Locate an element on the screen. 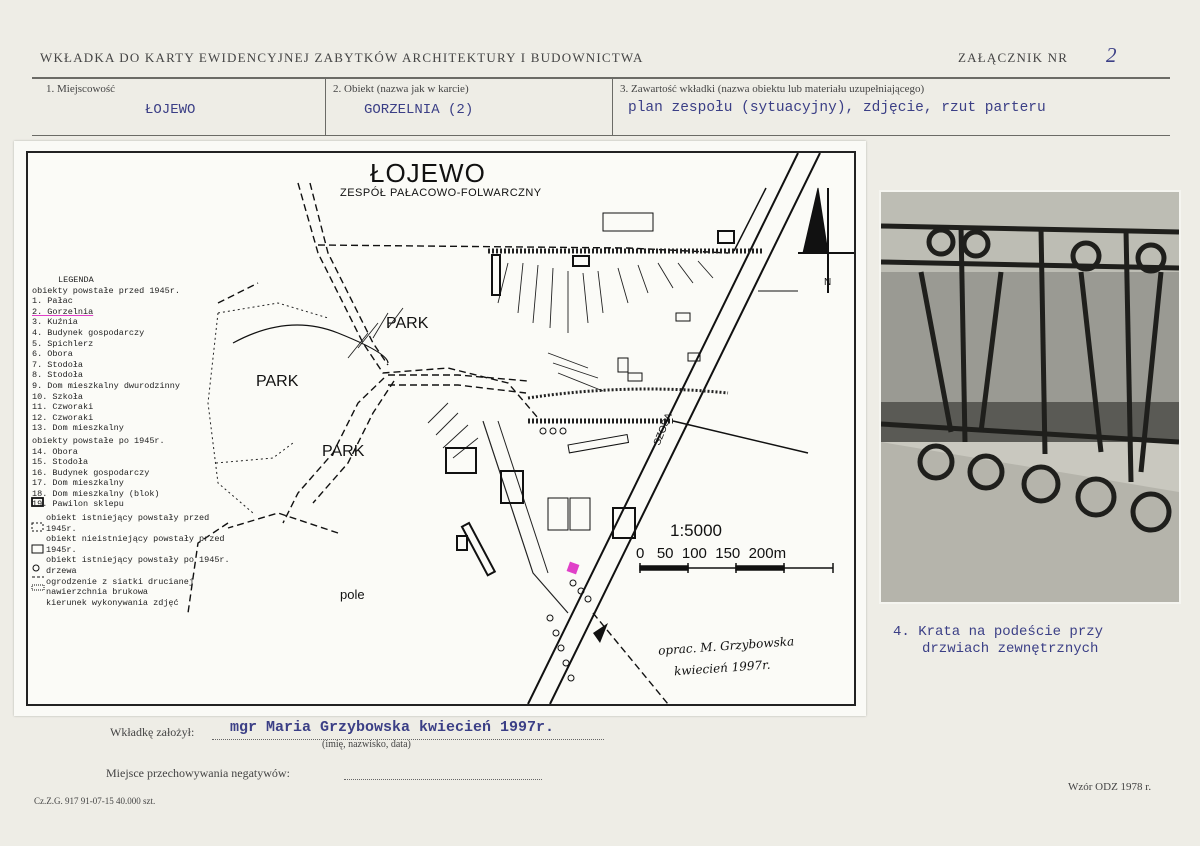 The height and width of the screenshot is (846, 1200). legend-symbol-item: obiekt istniejący powstały przed 1945r. is located at coordinates (128, 523).